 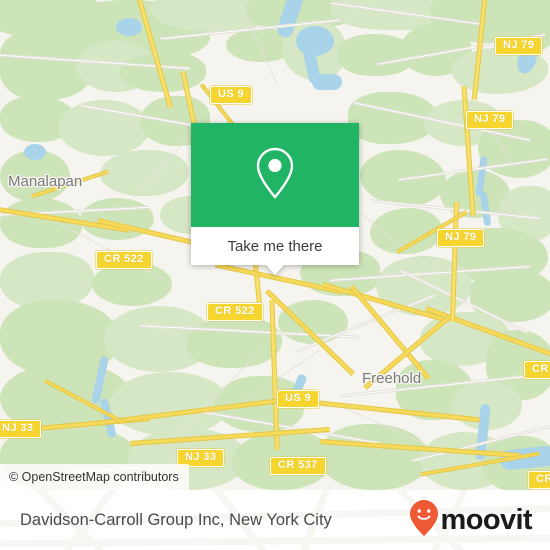 What do you see at coordinates (490, 120) in the screenshot?
I see `road-shield-nj79-mid: NJ 79` at bounding box center [490, 120].